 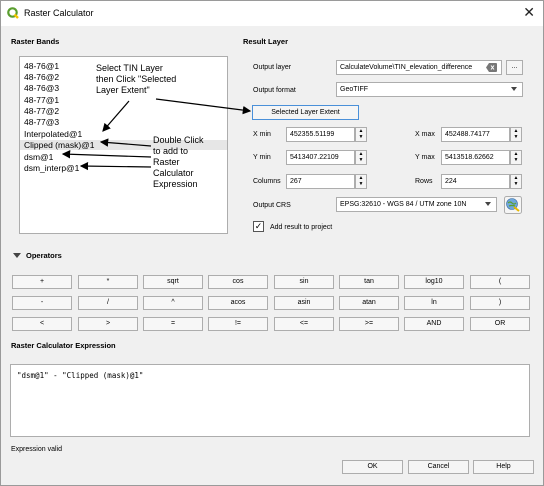 What do you see at coordinates (434, 282) in the screenshot?
I see `op-log10-button: log10` at bounding box center [434, 282].